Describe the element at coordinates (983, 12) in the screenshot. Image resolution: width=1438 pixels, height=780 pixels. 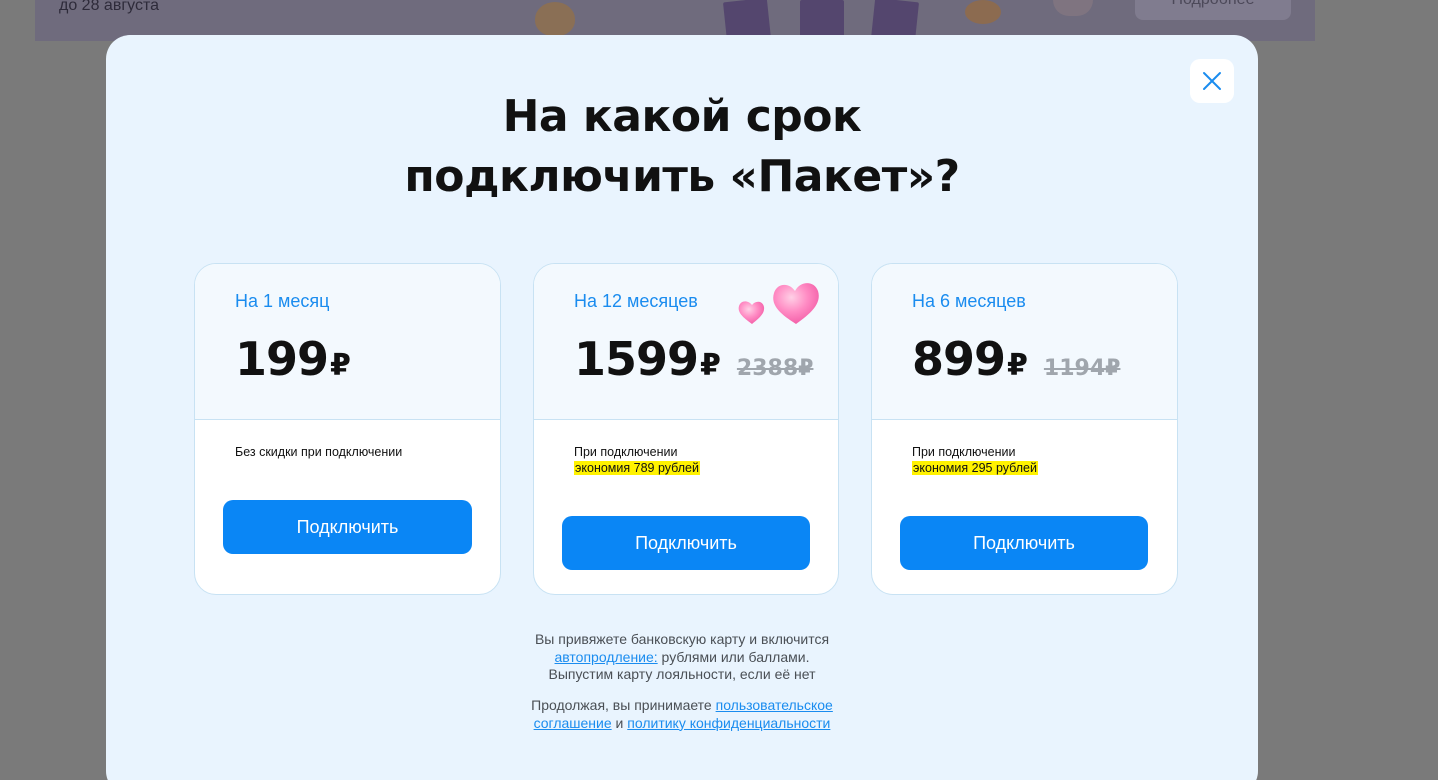
I see `almond-image` at that location.